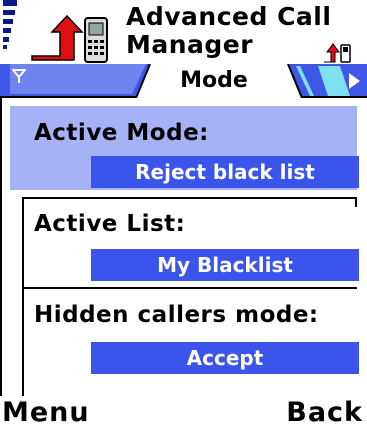 This screenshot has width=367, height=431. Describe the element at coordinates (72, 38) in the screenshot. I see `phone-arrow-icon` at that location.